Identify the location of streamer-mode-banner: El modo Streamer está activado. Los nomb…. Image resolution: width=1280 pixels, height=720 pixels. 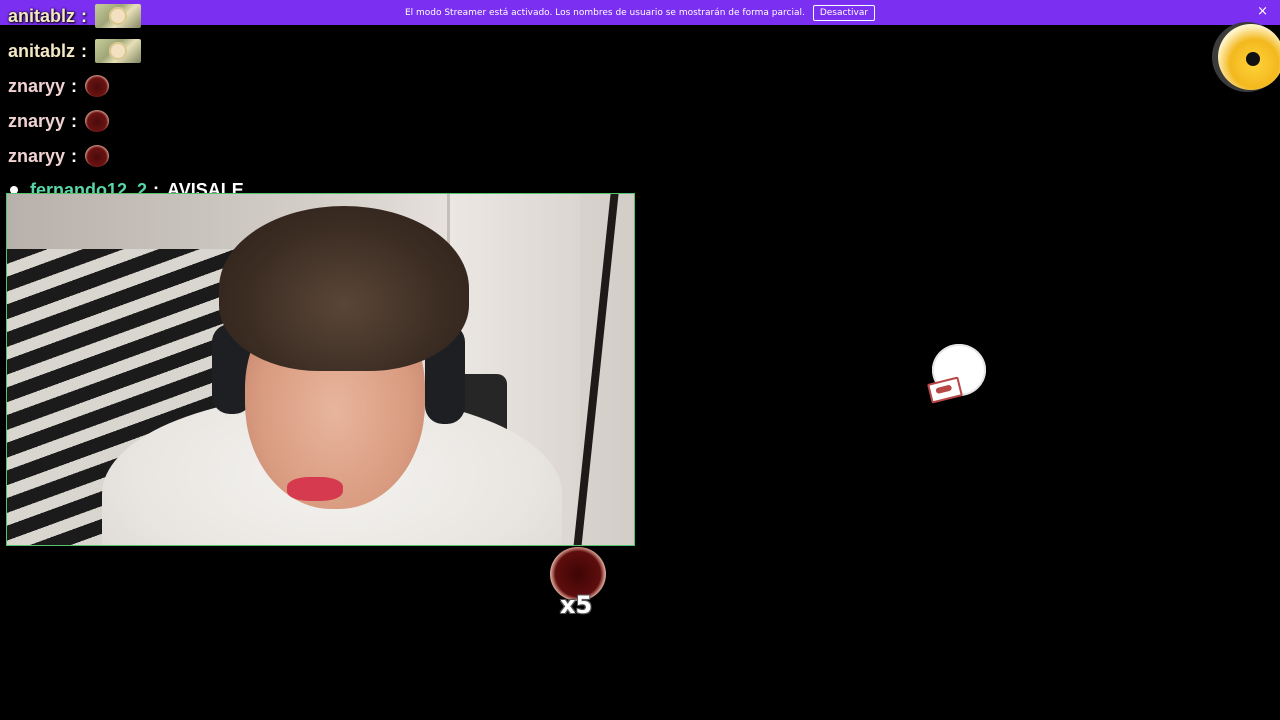
(640, 12).